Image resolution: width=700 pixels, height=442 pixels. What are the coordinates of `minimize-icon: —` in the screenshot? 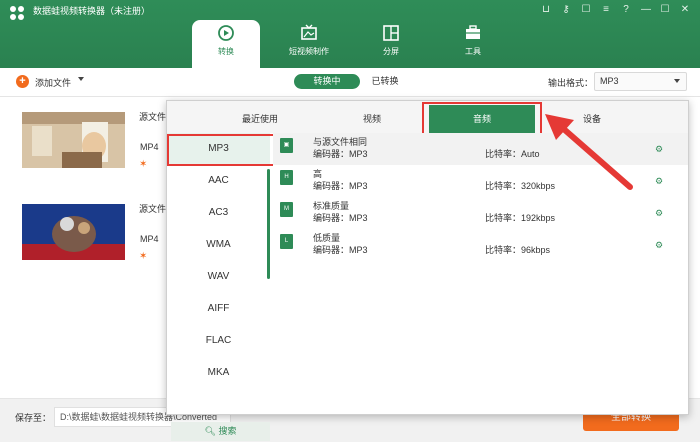 It's located at (646, 10).